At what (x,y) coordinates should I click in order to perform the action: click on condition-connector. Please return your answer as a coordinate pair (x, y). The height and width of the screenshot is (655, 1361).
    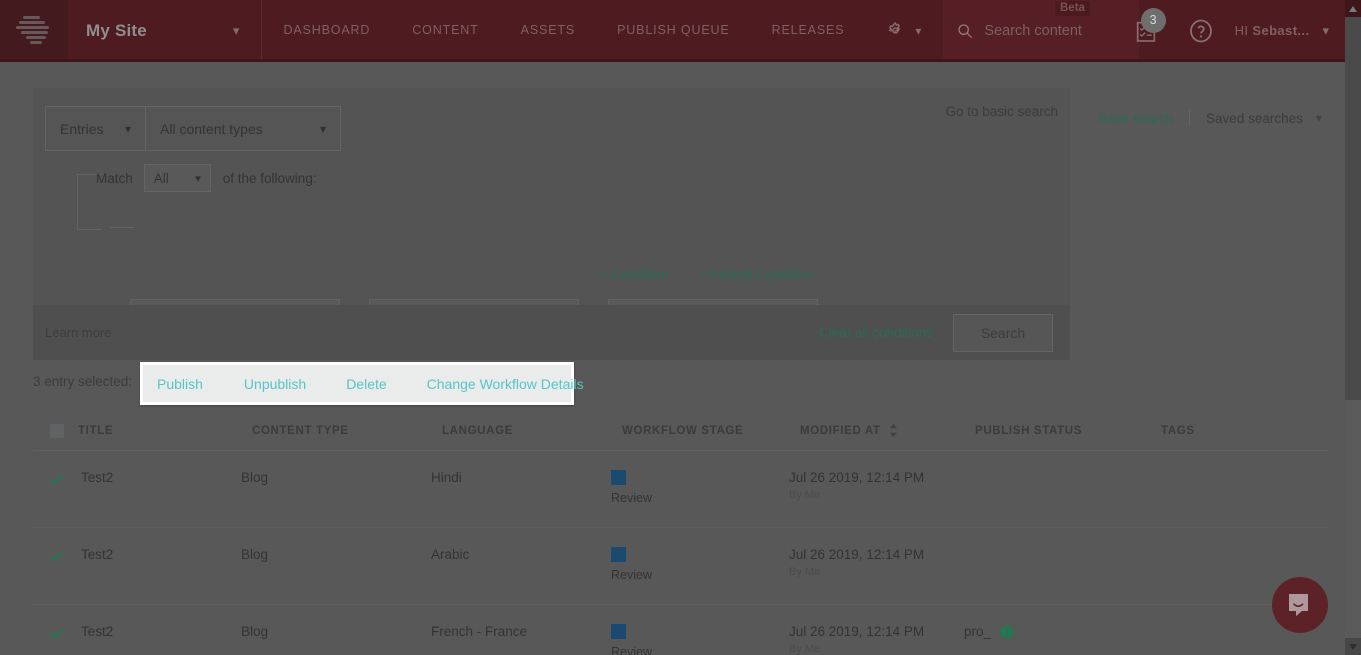
    Looking at the image, I should click on (122, 227).